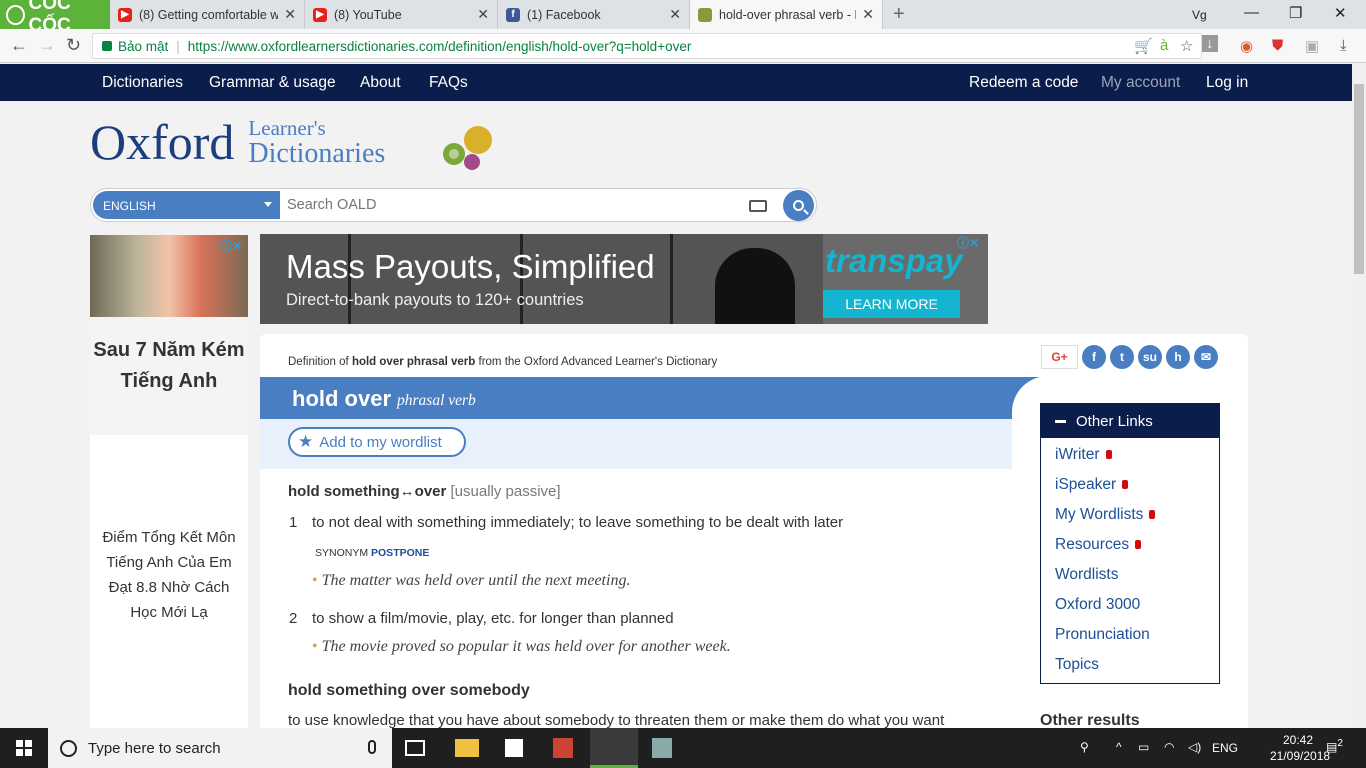 The width and height of the screenshot is (1366, 768). What do you see at coordinates (73, 45) in the screenshot?
I see `reload-icon: ↻` at bounding box center [73, 45].